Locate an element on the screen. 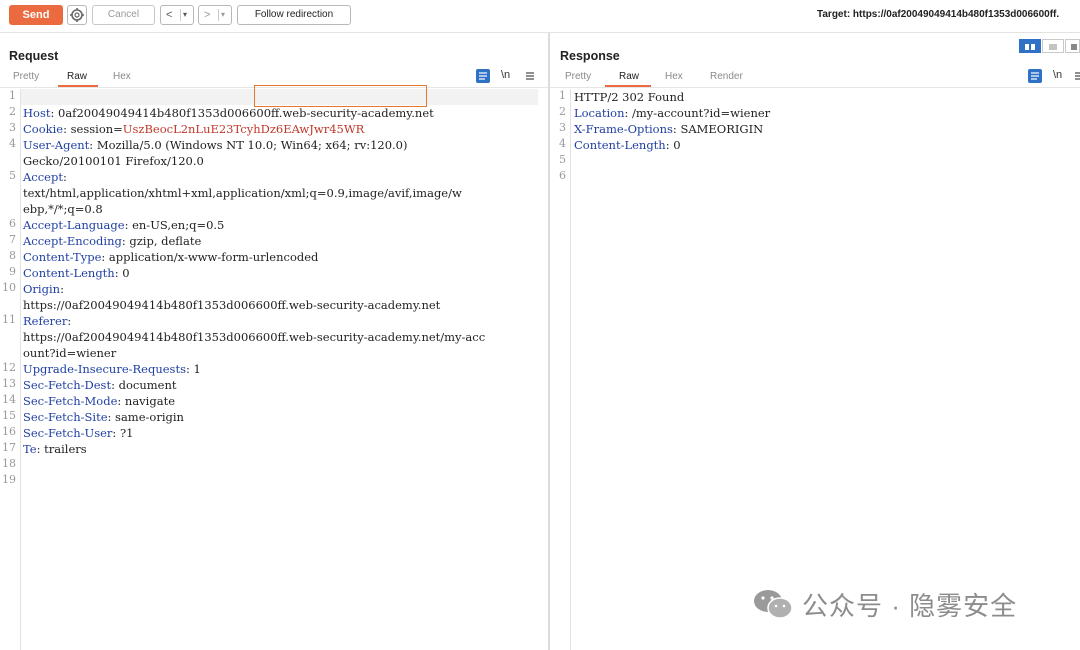 The height and width of the screenshot is (650, 1080). code-line: Sec-Fetch-Dest: document is located at coordinates (99, 385).